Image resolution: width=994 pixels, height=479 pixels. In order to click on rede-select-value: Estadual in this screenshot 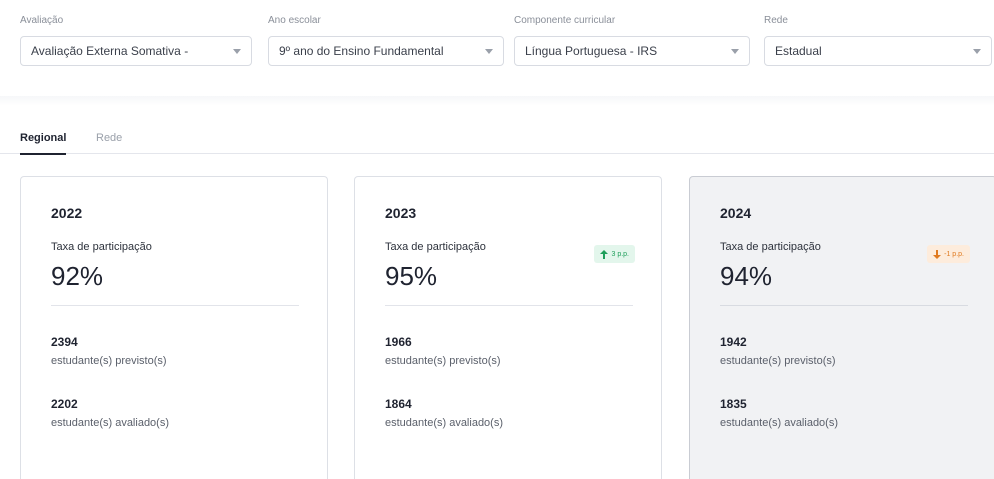, I will do `click(798, 51)`.